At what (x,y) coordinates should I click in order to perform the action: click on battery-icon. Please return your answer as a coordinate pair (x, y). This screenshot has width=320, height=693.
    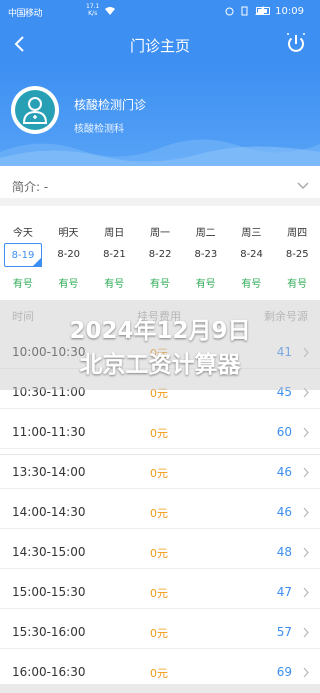
    Looking at the image, I should click on (263, 11).